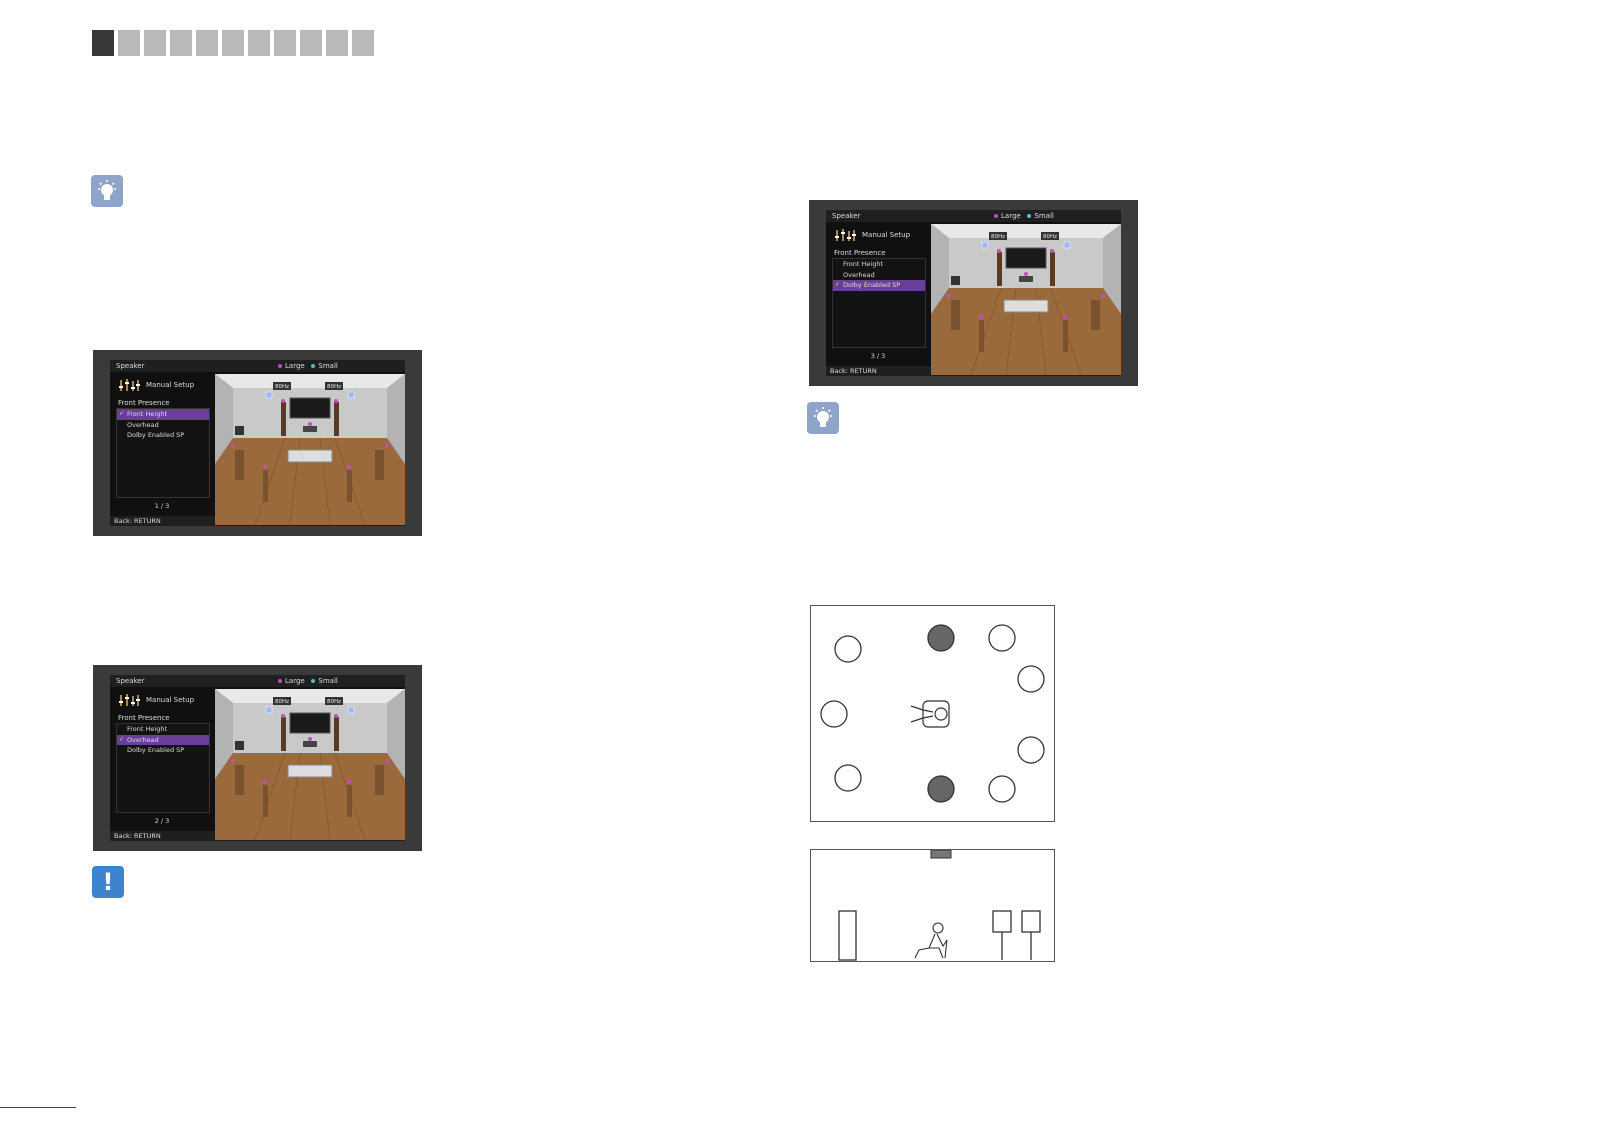 The width and height of the screenshot is (1621, 1148). Describe the element at coordinates (941, 789) in the screenshot. I see `speaker-overhead-rear-icon` at that location.